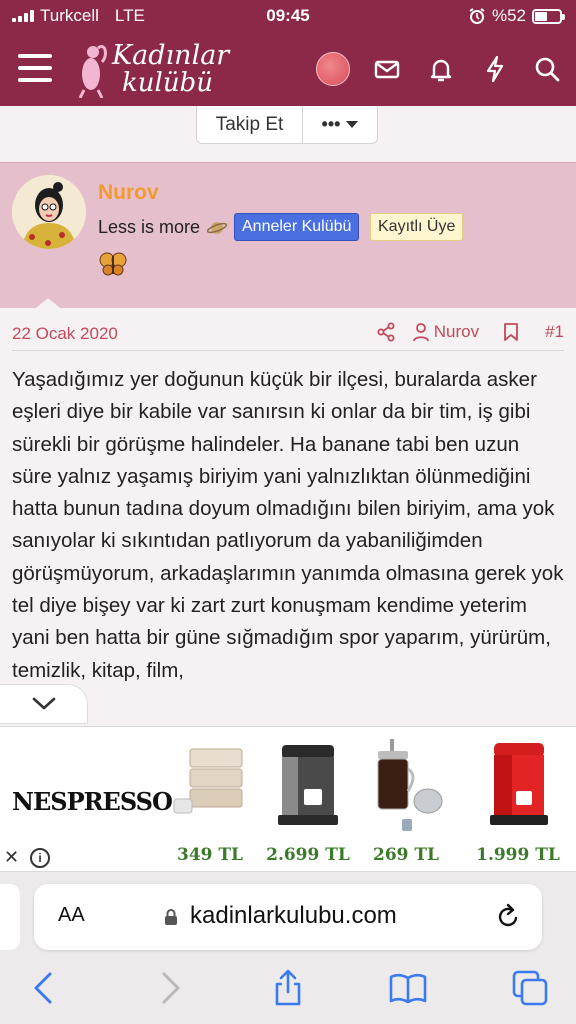 The height and width of the screenshot is (1024, 576). Describe the element at coordinates (352, 124) in the screenshot. I see `caret-down-icon` at that location.